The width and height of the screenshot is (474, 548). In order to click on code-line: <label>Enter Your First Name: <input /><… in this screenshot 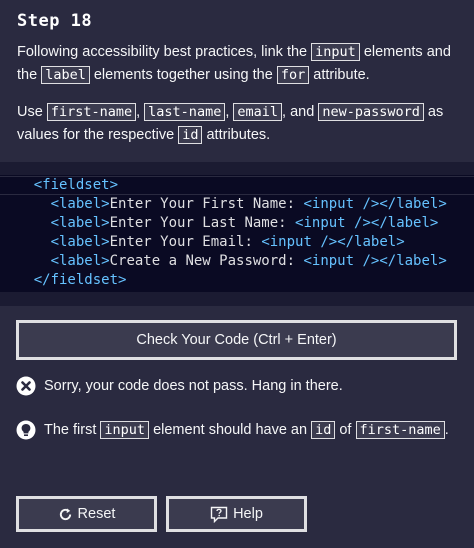, I will do `click(223, 204)`.